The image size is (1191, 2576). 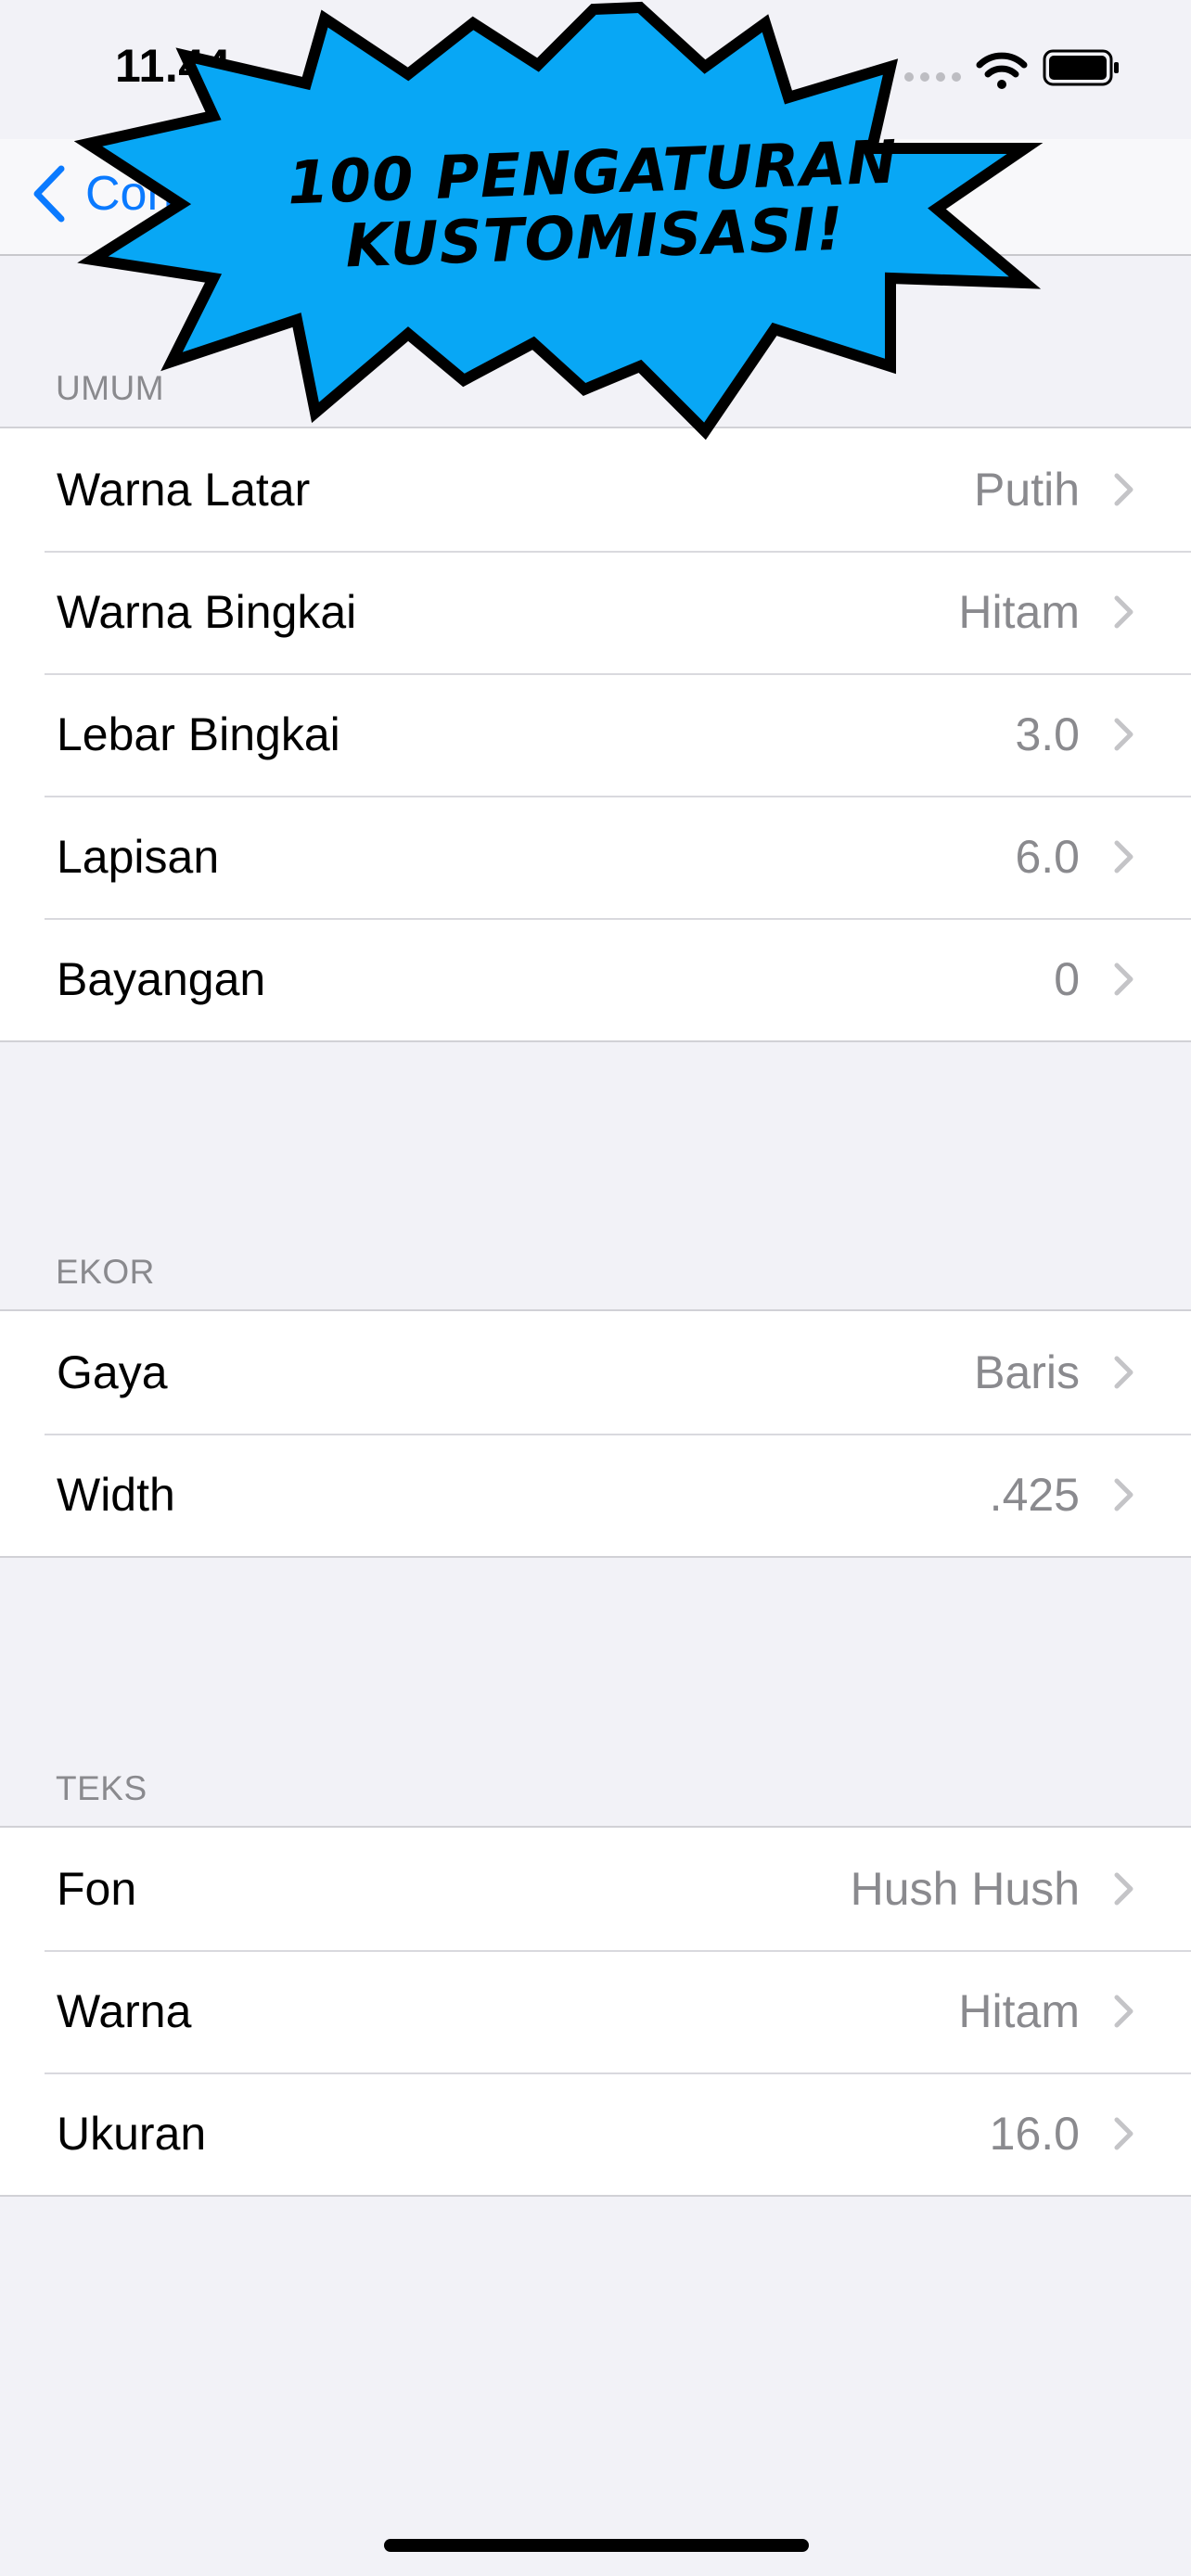 I want to click on settings-group-text: Fon Hush Hush Warna Hitam Ukuran 16.0, so click(x=595, y=2011).